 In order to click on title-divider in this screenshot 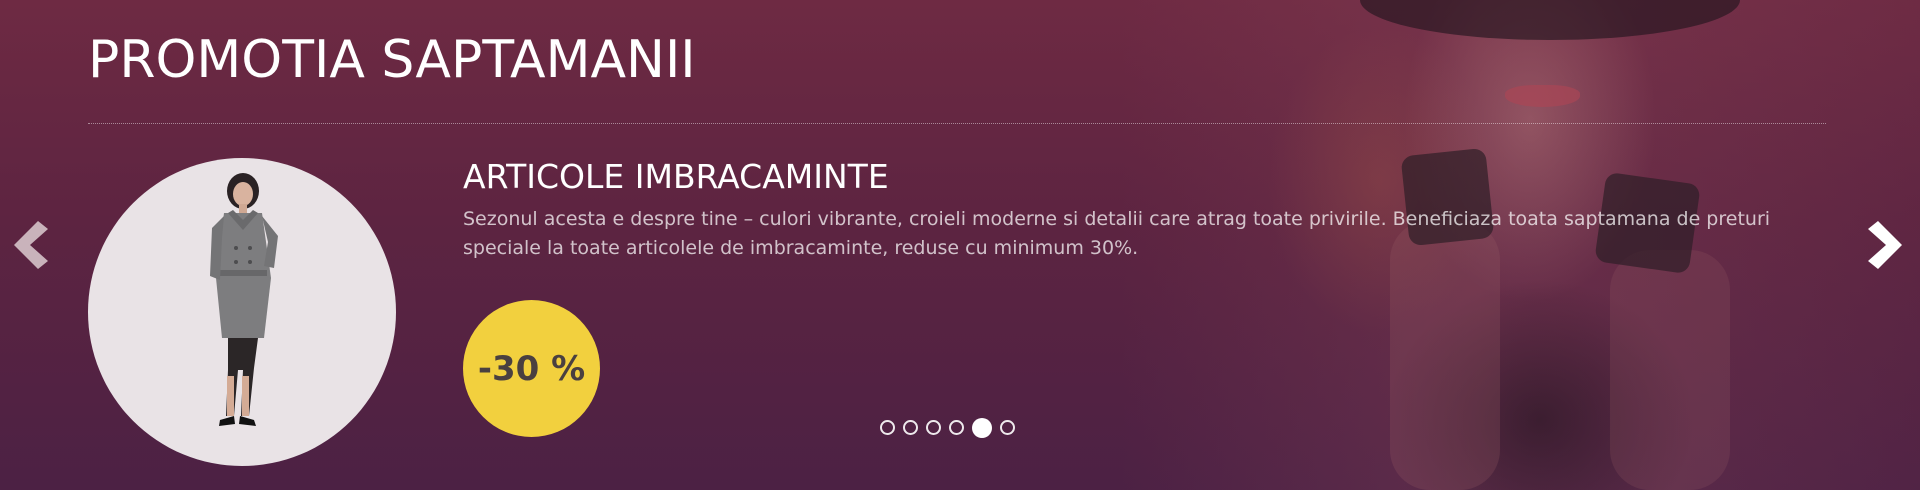, I will do `click(957, 123)`.